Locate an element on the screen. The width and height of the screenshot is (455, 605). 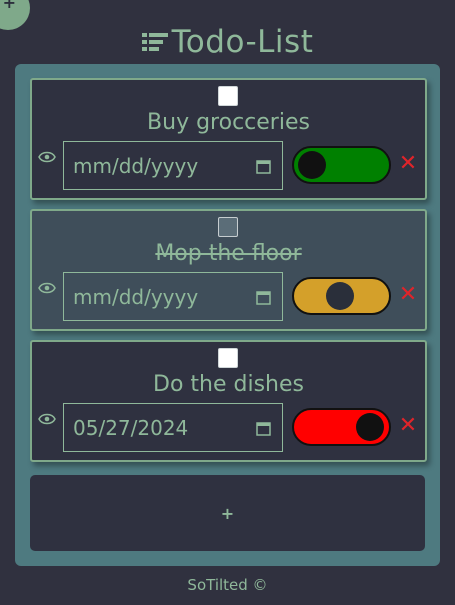
task-text: Do the dishes is located at coordinates (228, 384).